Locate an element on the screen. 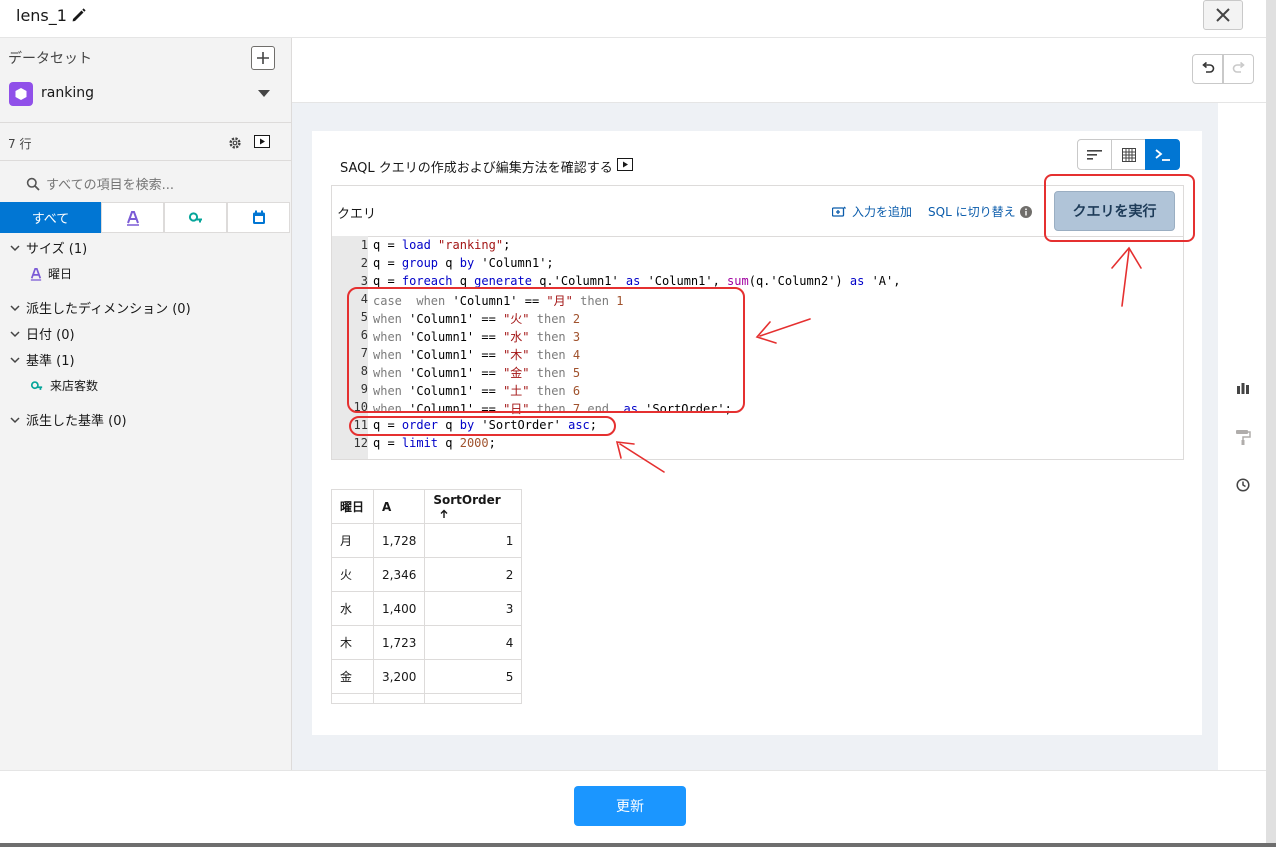 This screenshot has height=847, width=1276. annotation-arrows is located at coordinates (878, 359).